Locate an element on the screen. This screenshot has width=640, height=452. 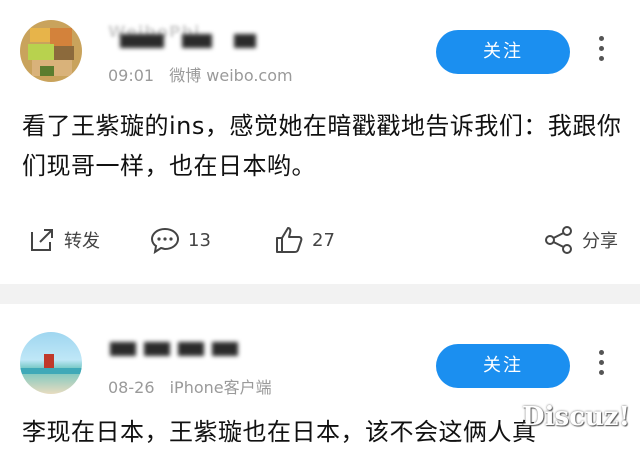
comment-button: 13 is located at coordinates (180, 240).